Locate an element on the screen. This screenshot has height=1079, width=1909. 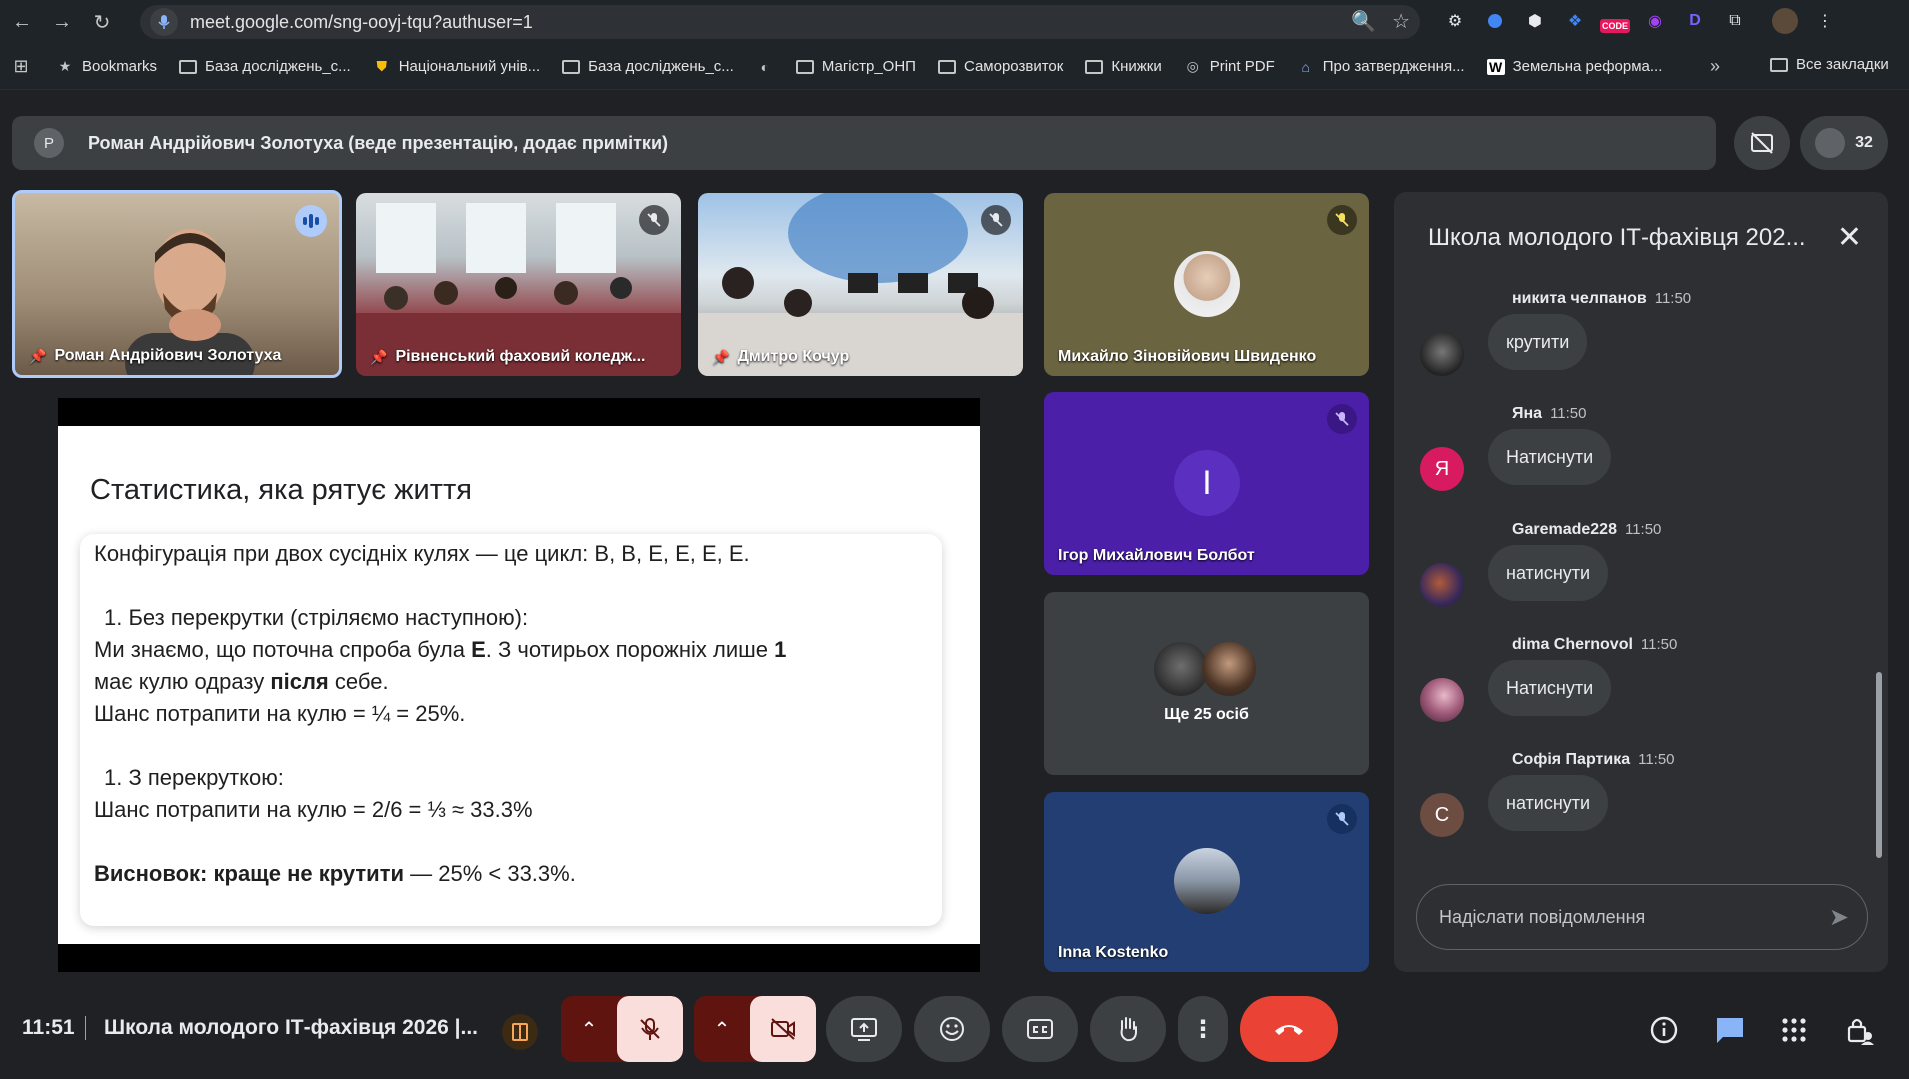
raise-hand-button is located at coordinates (1128, 1029).